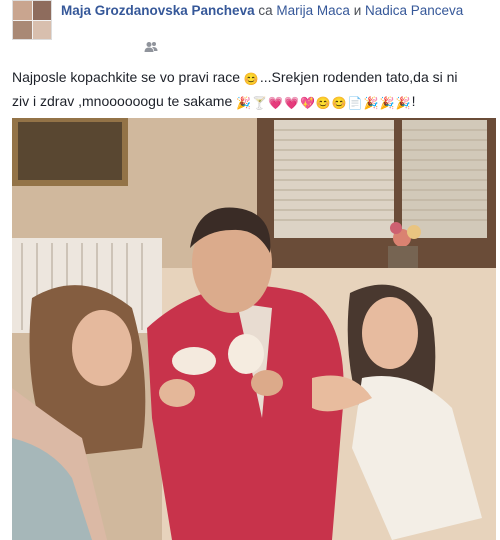  Describe the element at coordinates (355, 103) in the screenshot. I see `page-emoji-icon: 📄` at that location.